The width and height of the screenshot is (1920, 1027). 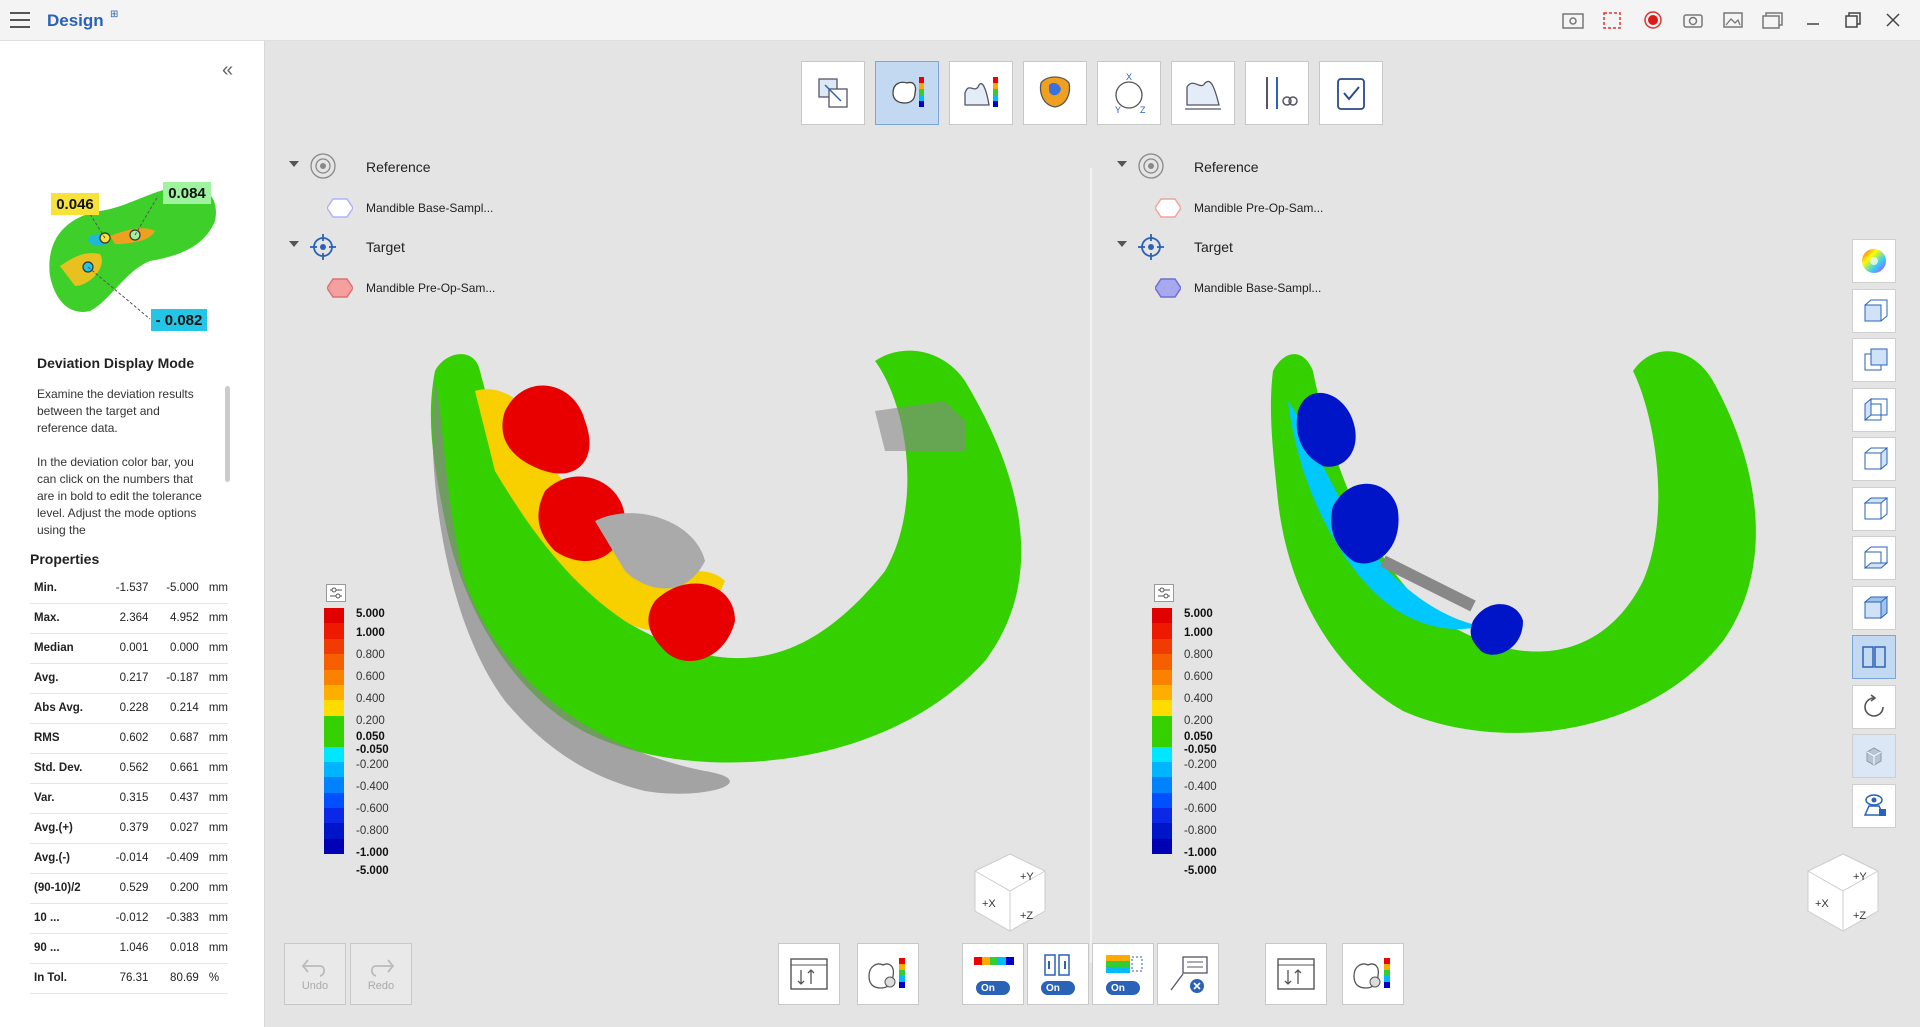 I want to click on collapse-sidebar-icon: «, so click(x=227, y=70).